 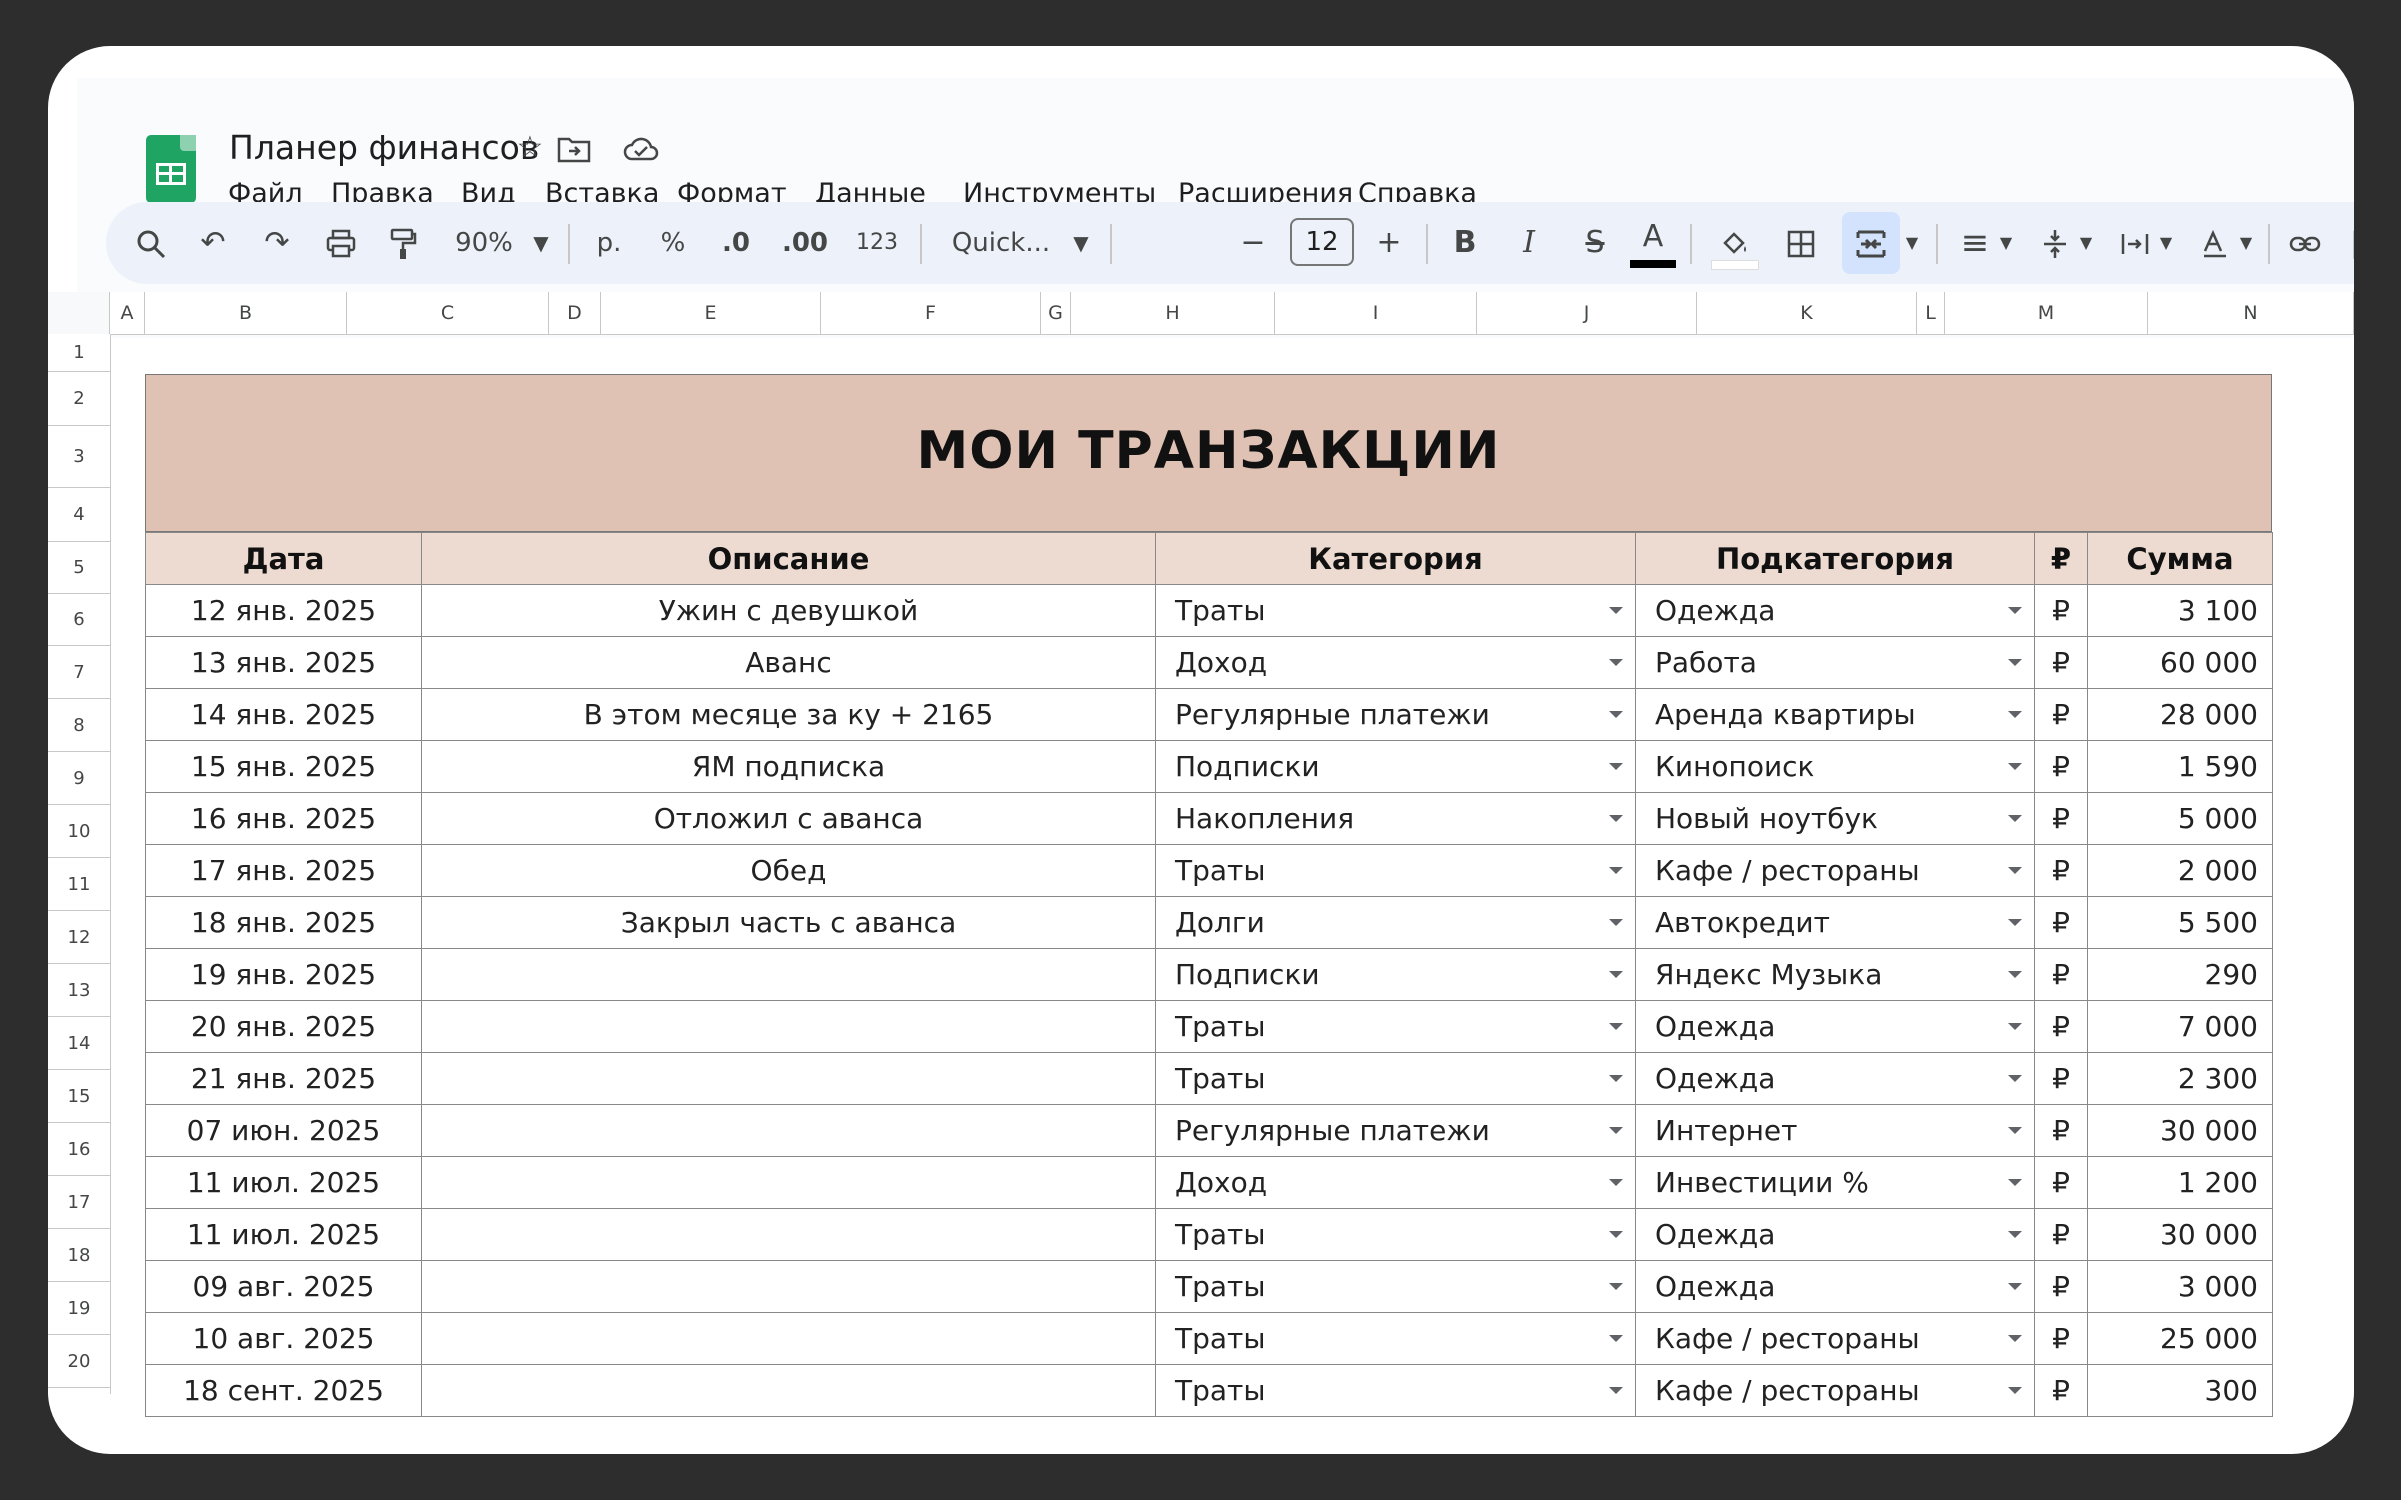 What do you see at coordinates (877, 243) in the screenshot?
I see `number-format-button: 123` at bounding box center [877, 243].